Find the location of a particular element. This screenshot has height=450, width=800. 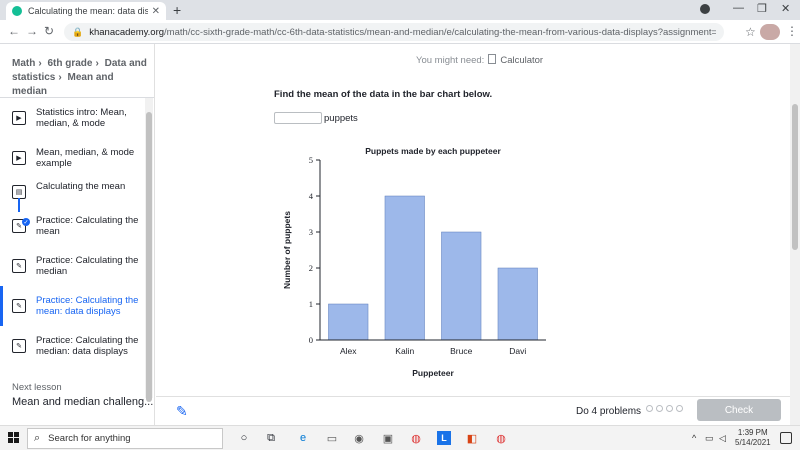

avatar is located at coordinates (770, 32).